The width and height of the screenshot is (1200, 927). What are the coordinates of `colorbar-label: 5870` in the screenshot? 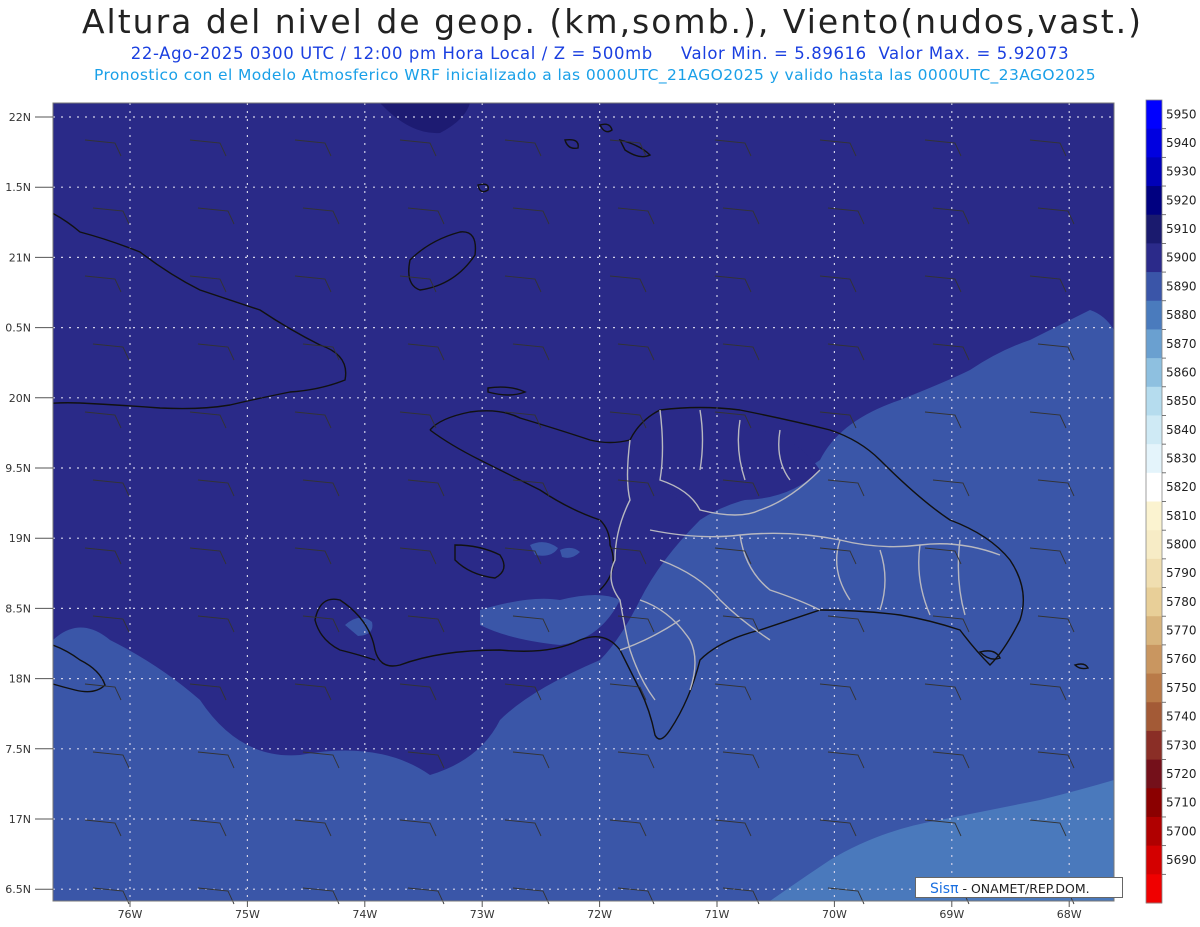 It's located at (1181, 344).